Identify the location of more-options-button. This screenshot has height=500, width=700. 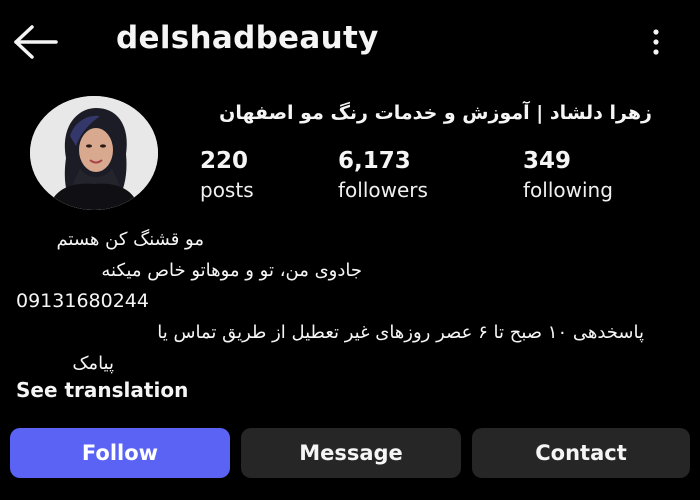
(656, 42).